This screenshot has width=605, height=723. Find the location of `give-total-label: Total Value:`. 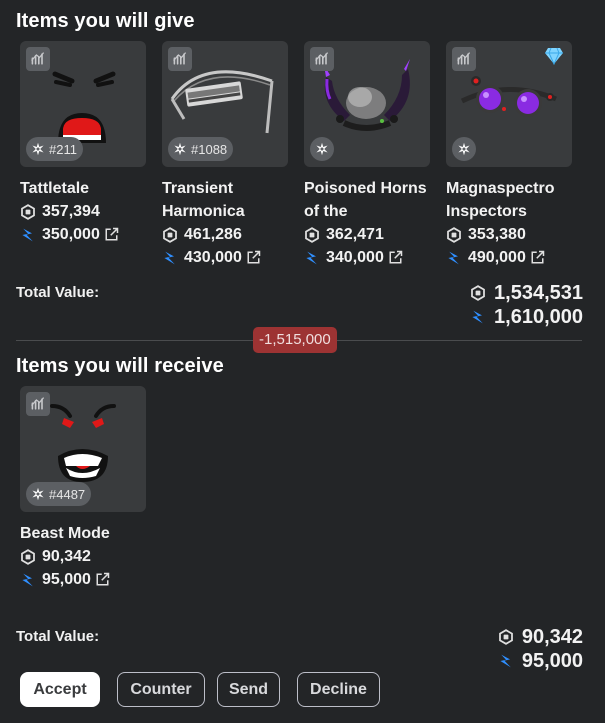

give-total-label: Total Value: is located at coordinates (58, 292).